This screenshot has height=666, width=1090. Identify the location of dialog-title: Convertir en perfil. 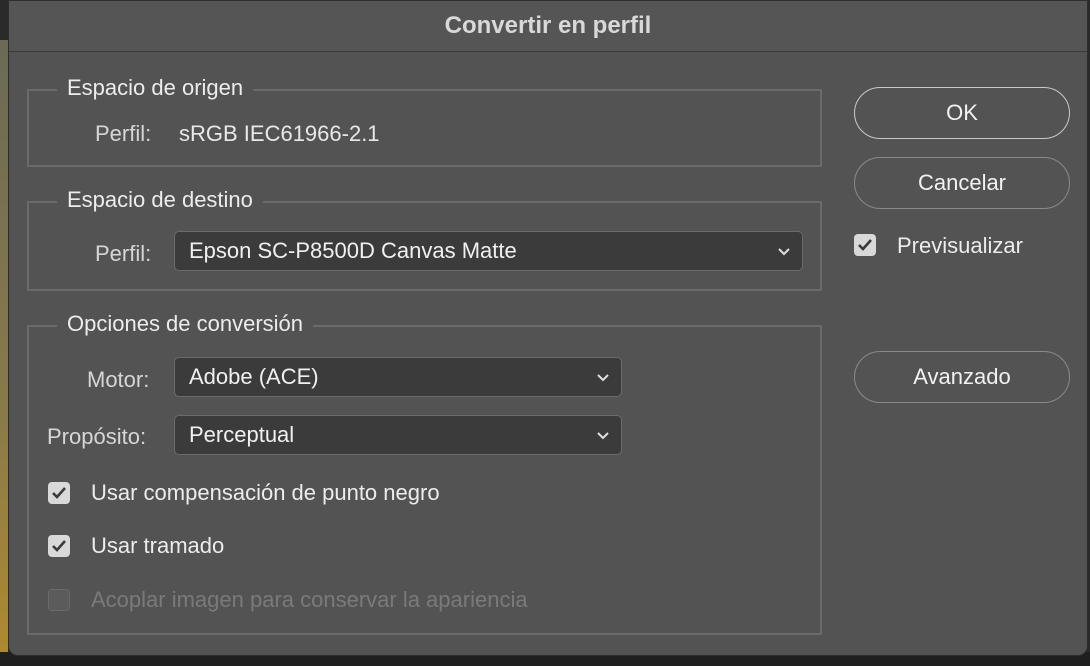
(548, 25).